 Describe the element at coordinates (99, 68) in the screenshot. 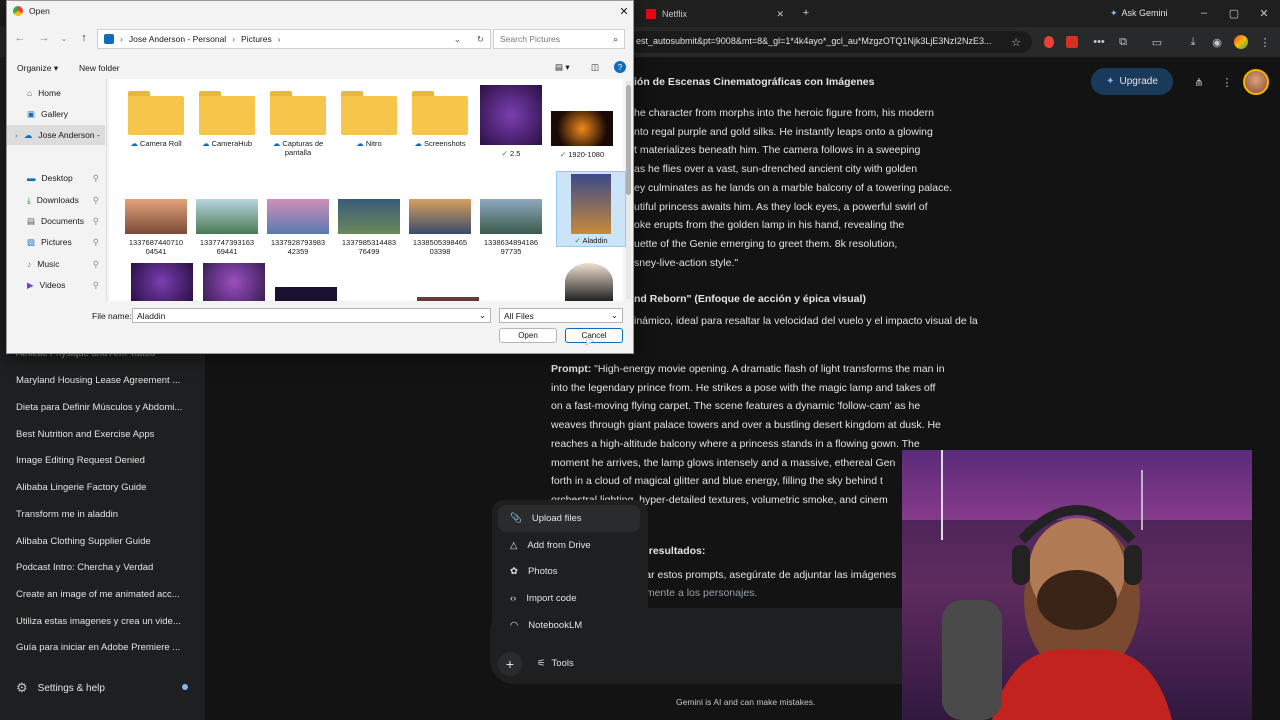

I see `new-folder-button: New folder` at that location.